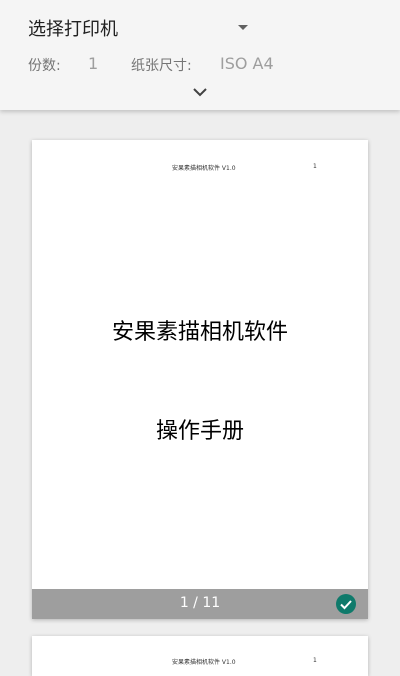 The height and width of the screenshot is (676, 400). Describe the element at coordinates (346, 604) in the screenshot. I see `check-circle-icon` at that location.